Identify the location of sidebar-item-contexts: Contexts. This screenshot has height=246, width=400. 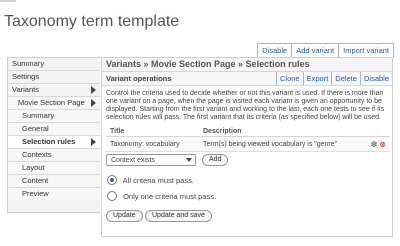
(54, 154).